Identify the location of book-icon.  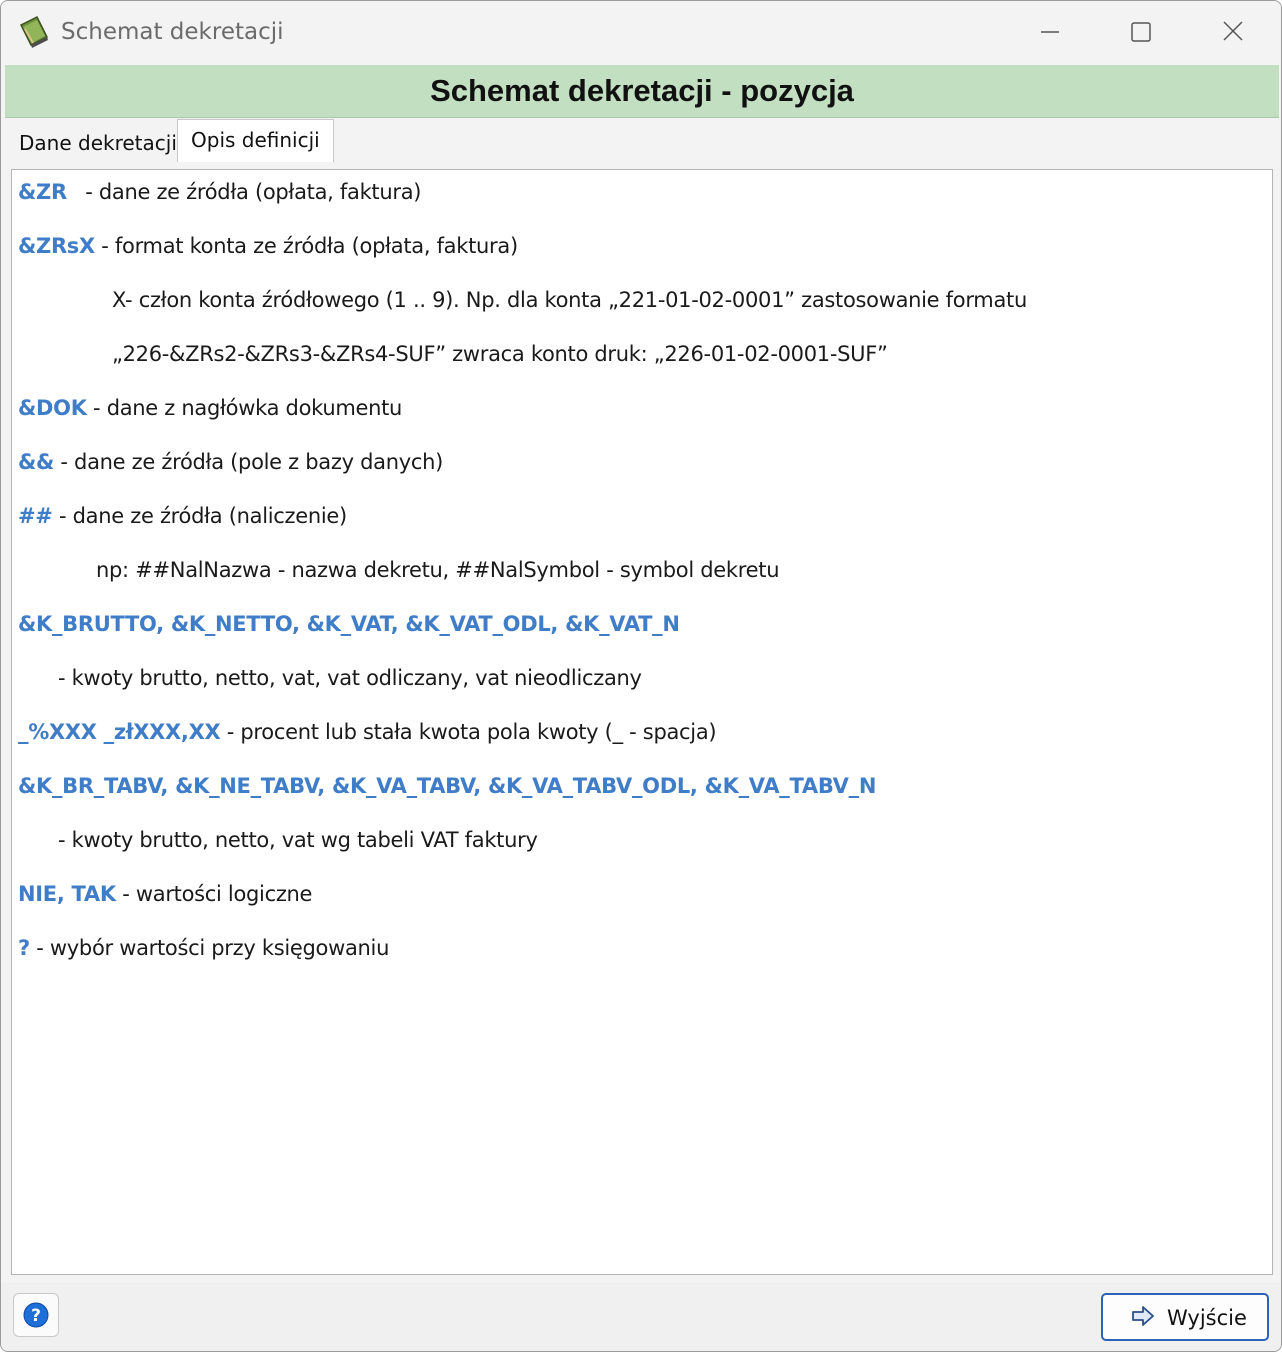
(34, 31).